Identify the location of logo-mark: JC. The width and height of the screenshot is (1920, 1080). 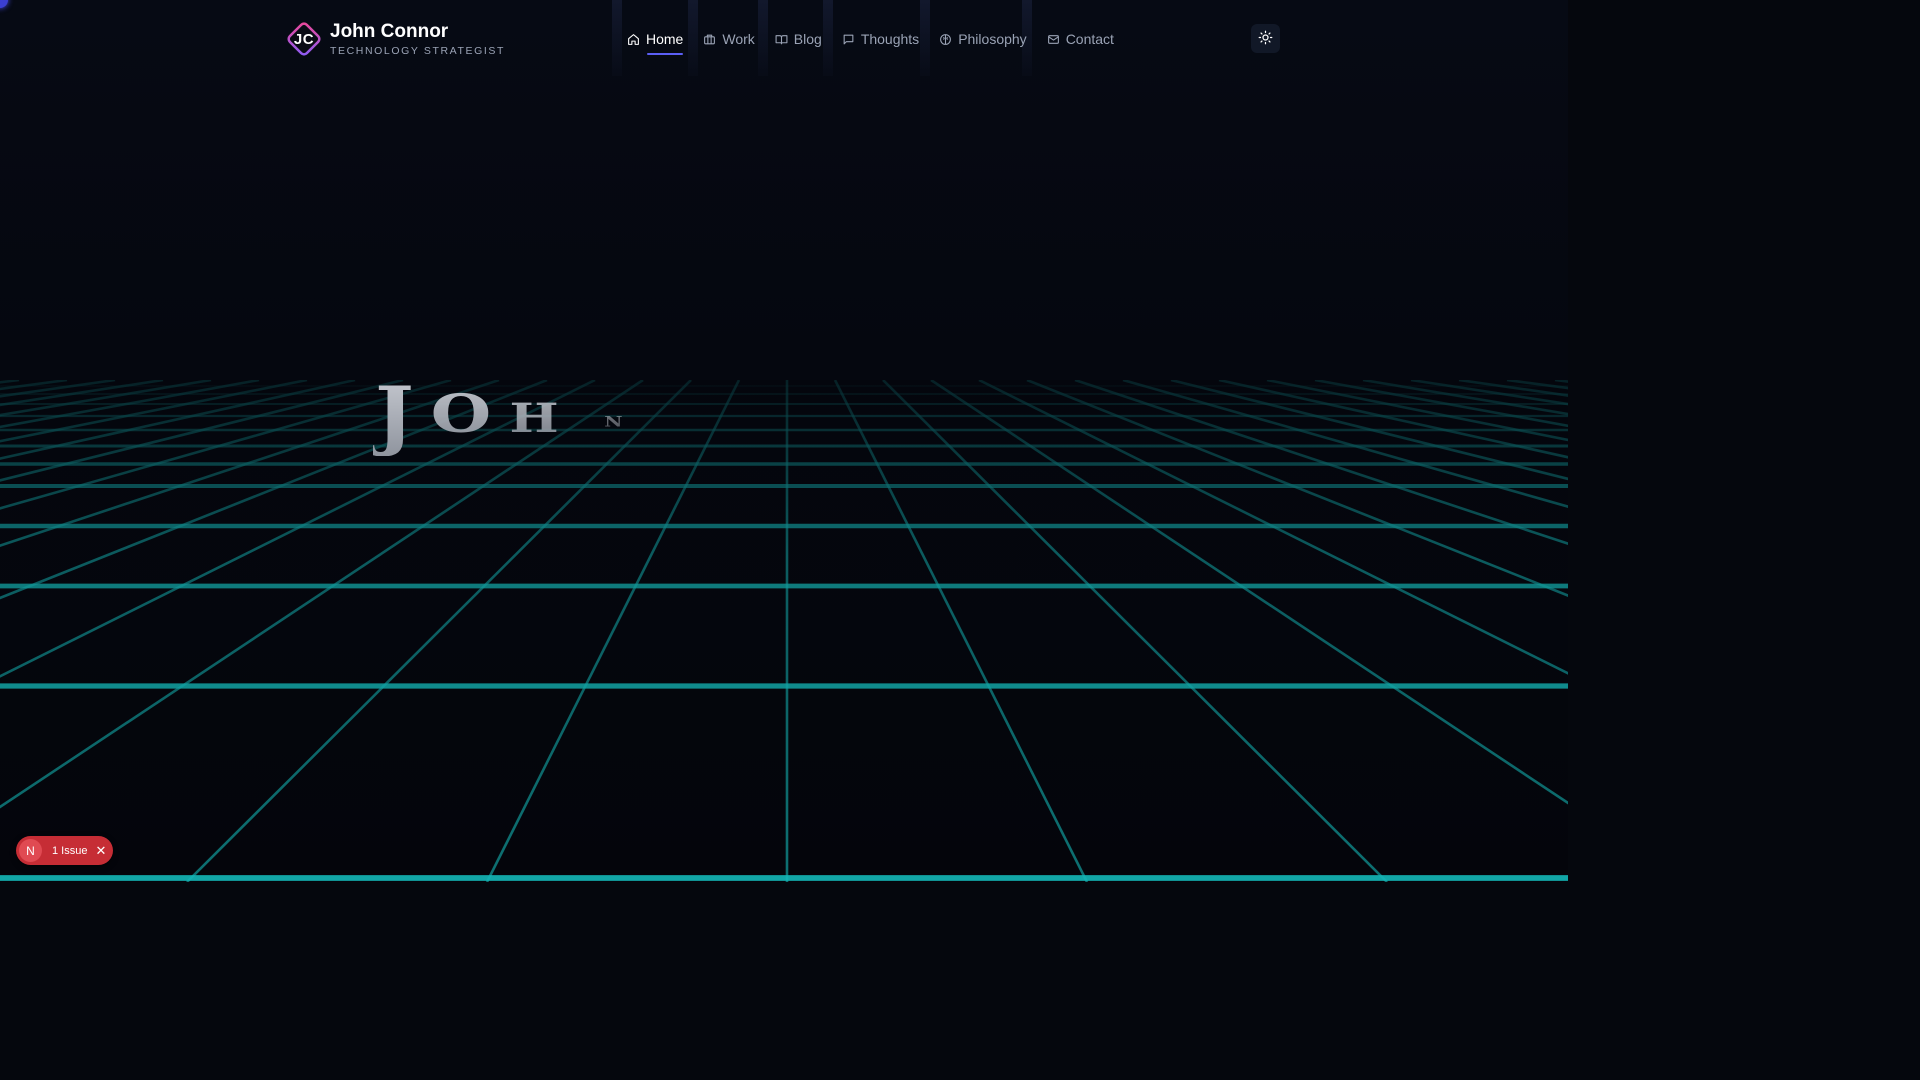
(304, 39).